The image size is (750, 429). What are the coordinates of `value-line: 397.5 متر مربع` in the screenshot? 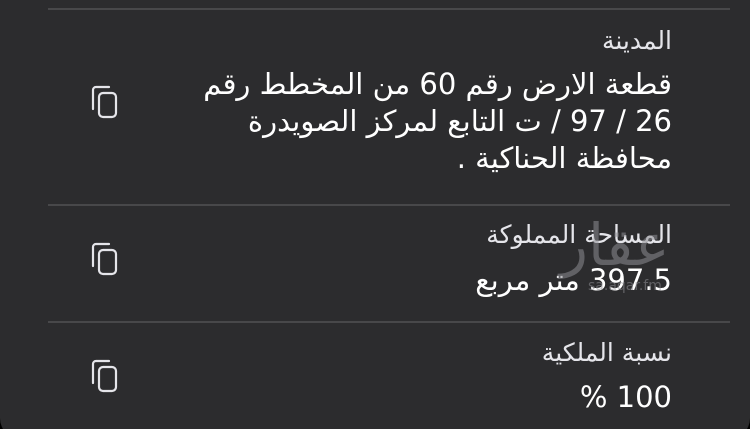 It's located at (573, 280).